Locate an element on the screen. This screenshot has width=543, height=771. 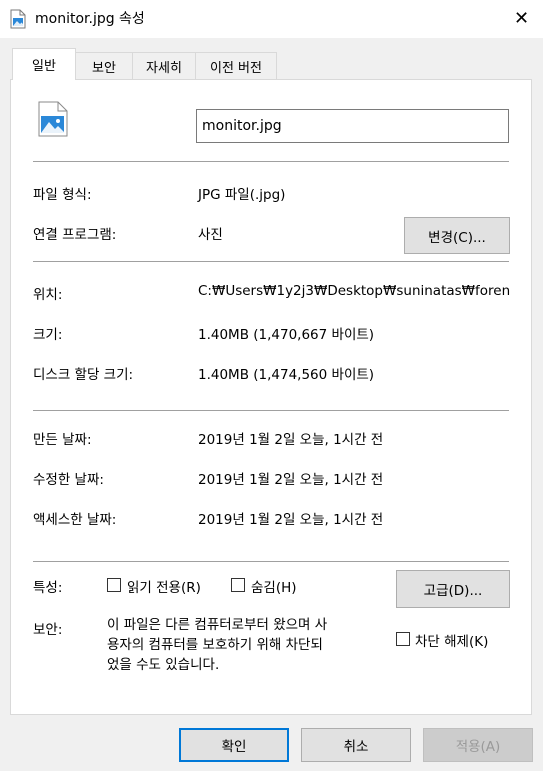
created-label: 만든 날짜: is located at coordinates (62, 440).